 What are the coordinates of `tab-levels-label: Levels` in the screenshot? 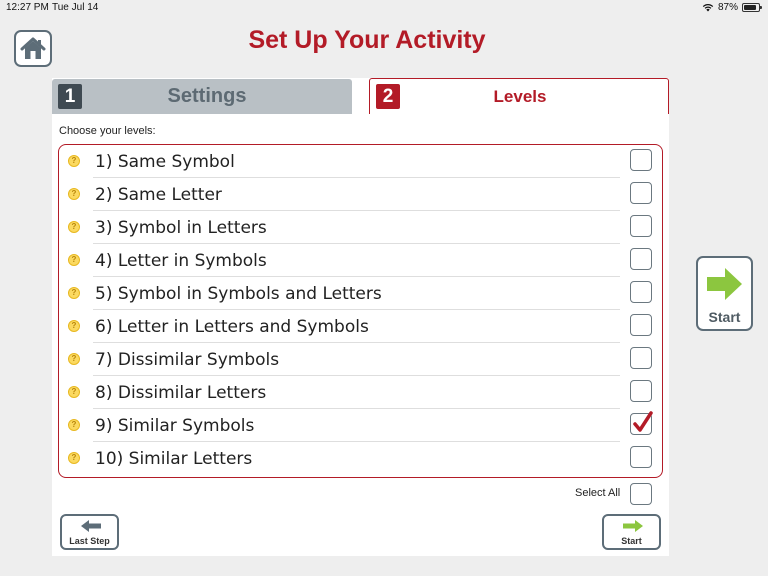 It's located at (520, 96).